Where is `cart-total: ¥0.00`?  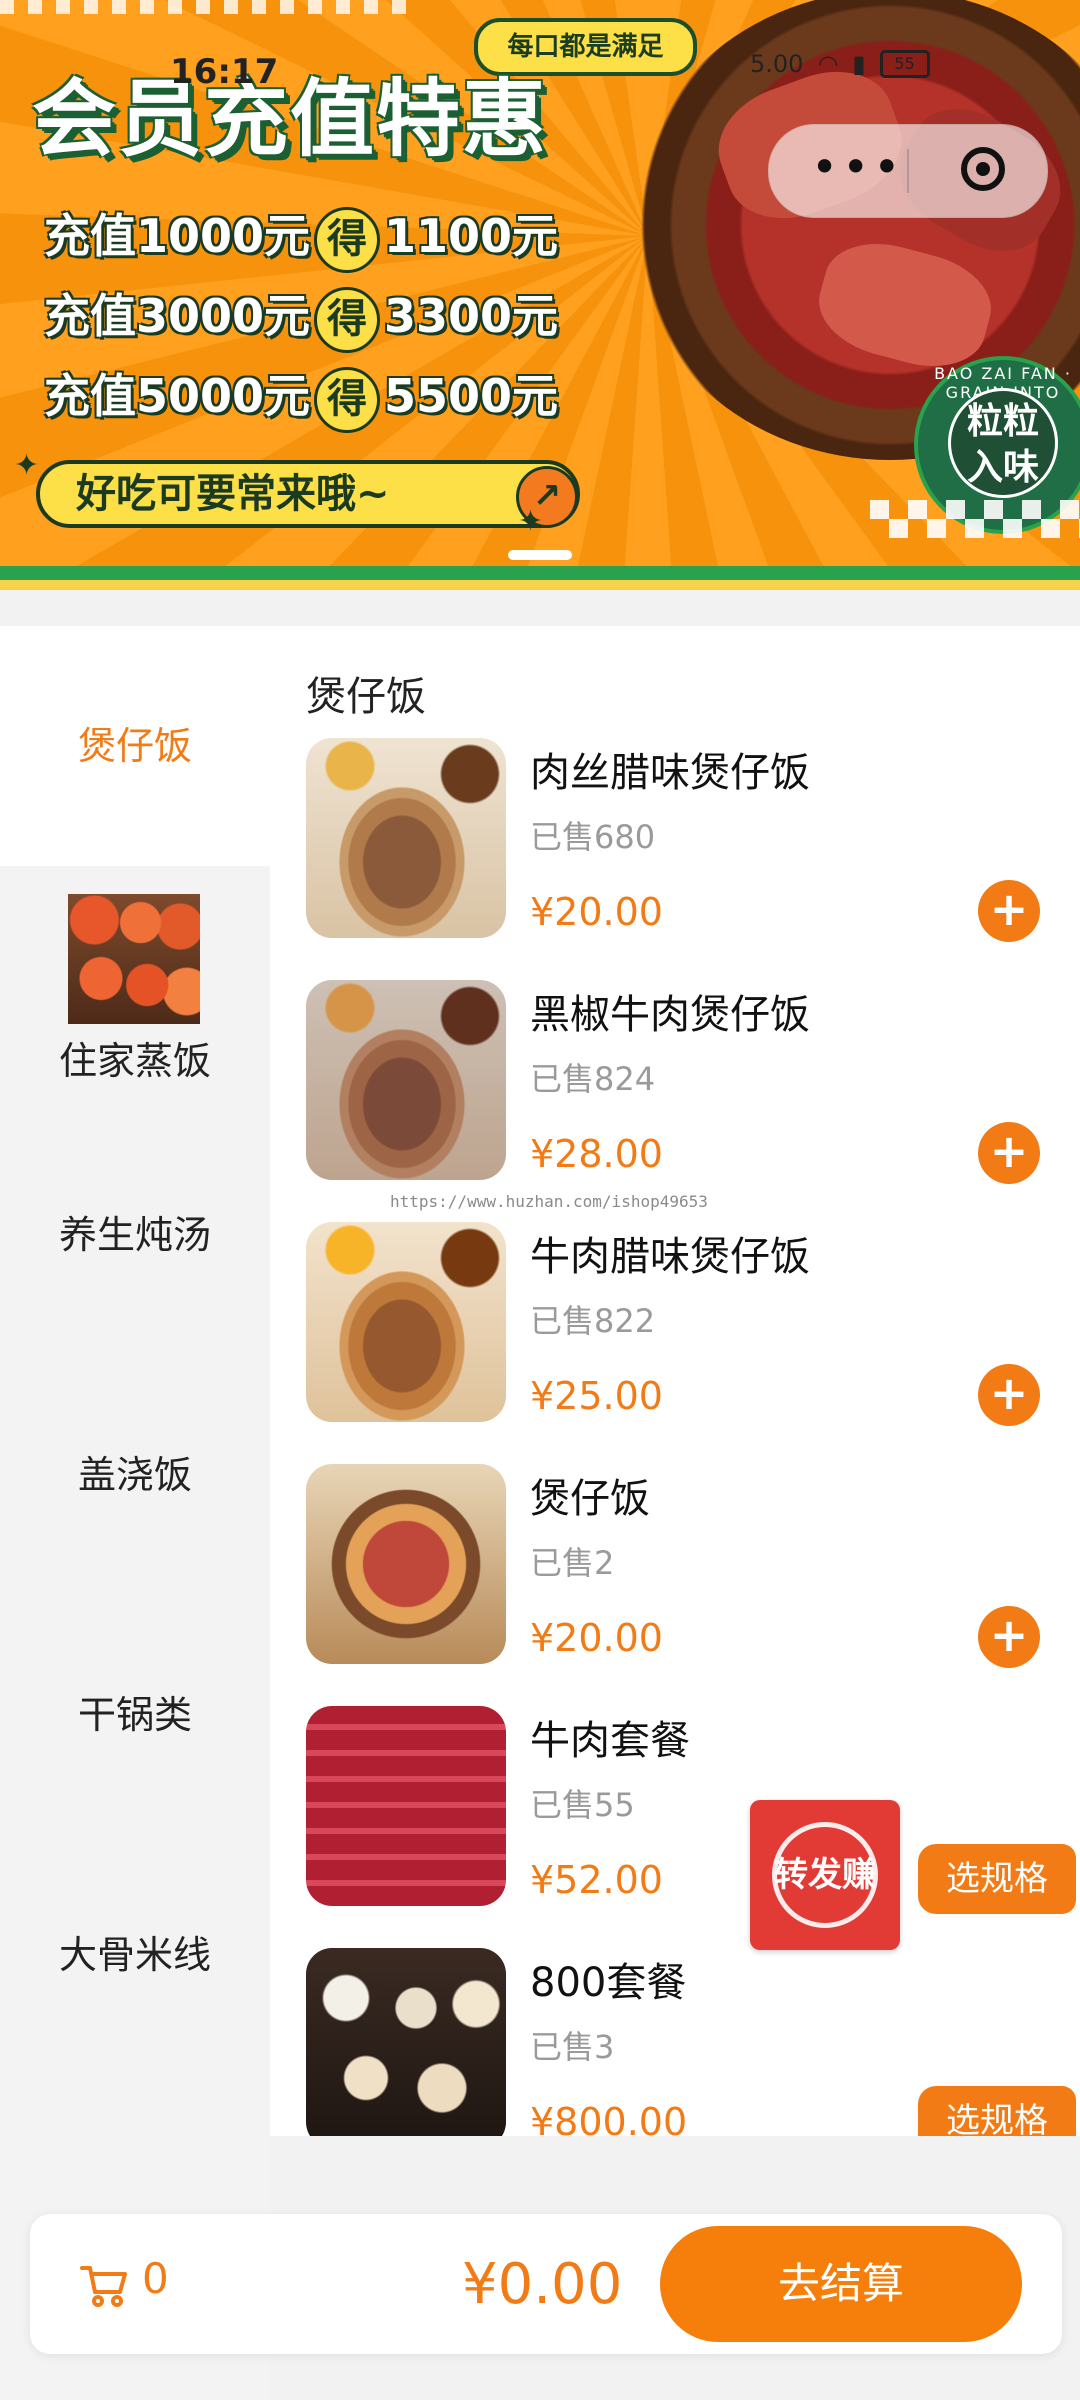 cart-total: ¥0.00 is located at coordinates (542, 2284).